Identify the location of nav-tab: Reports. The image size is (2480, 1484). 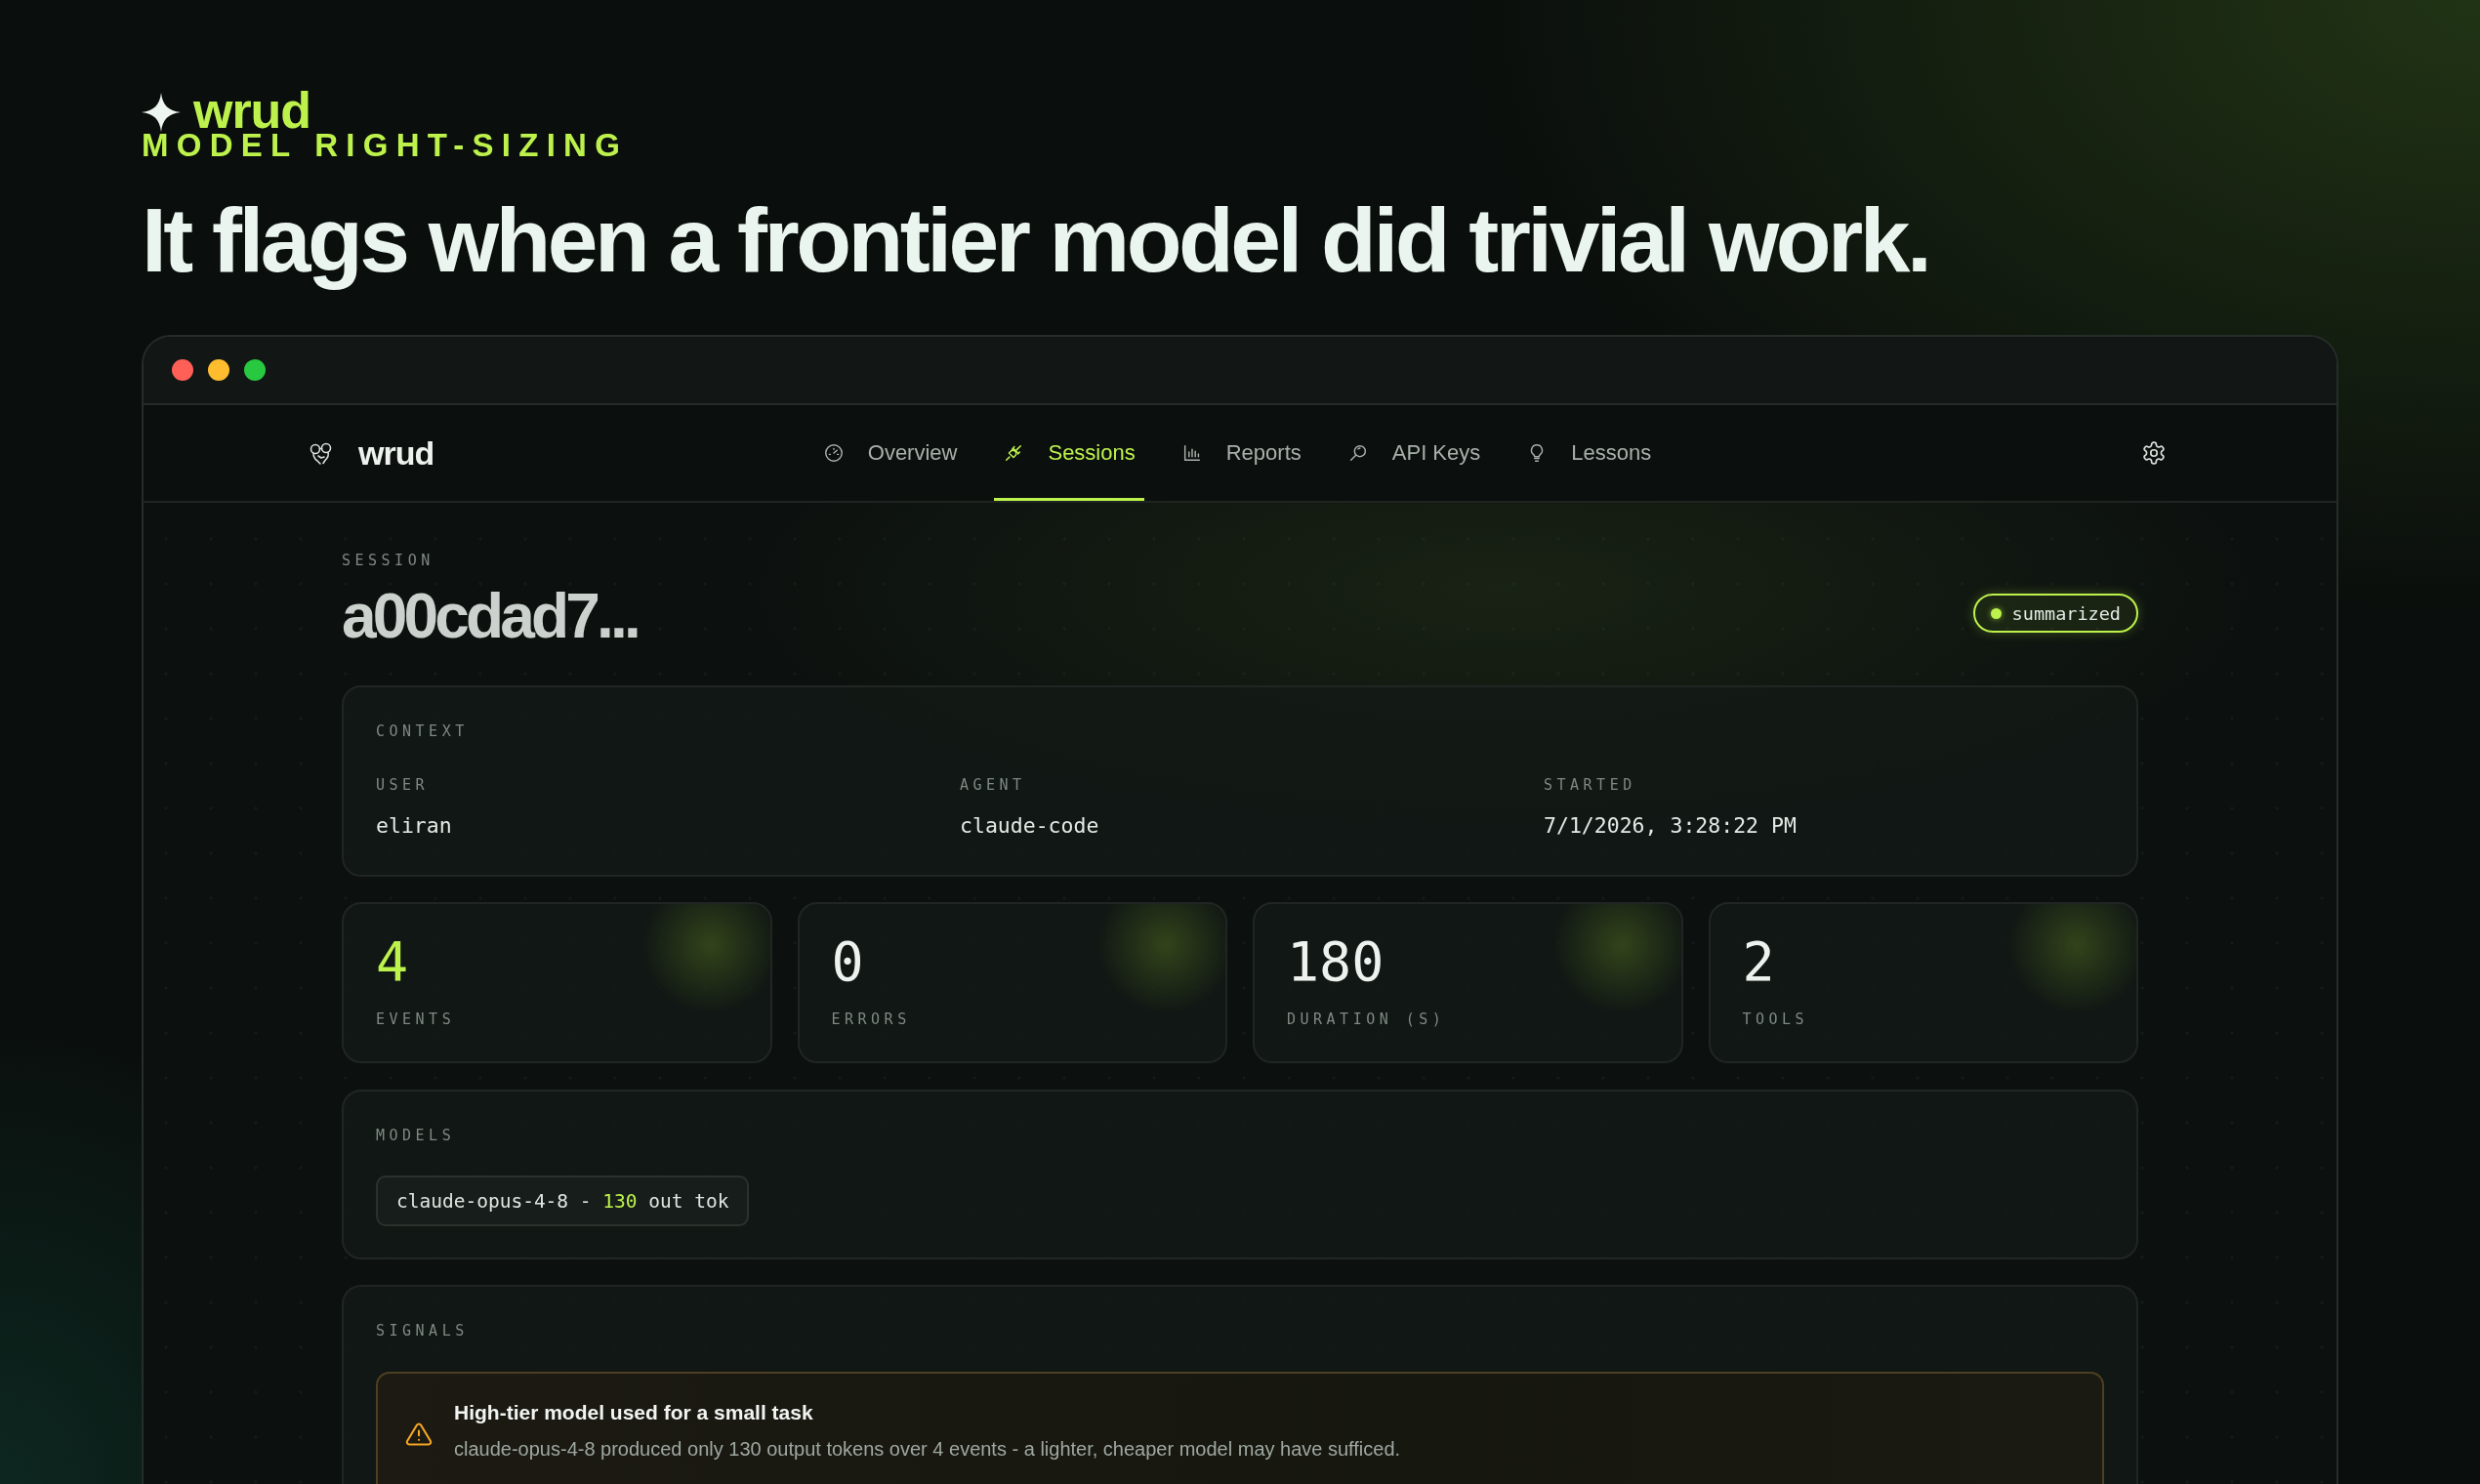
(1241, 453).